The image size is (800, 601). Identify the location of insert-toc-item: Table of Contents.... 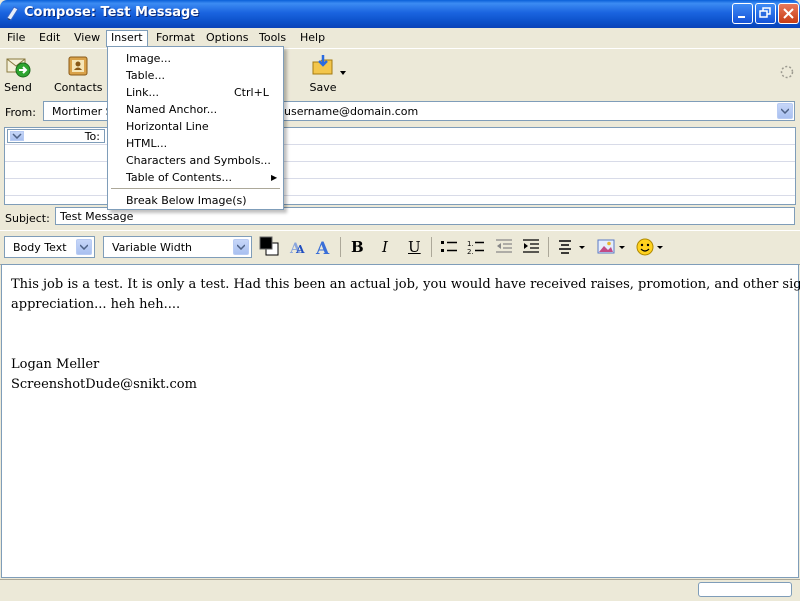
(179, 177).